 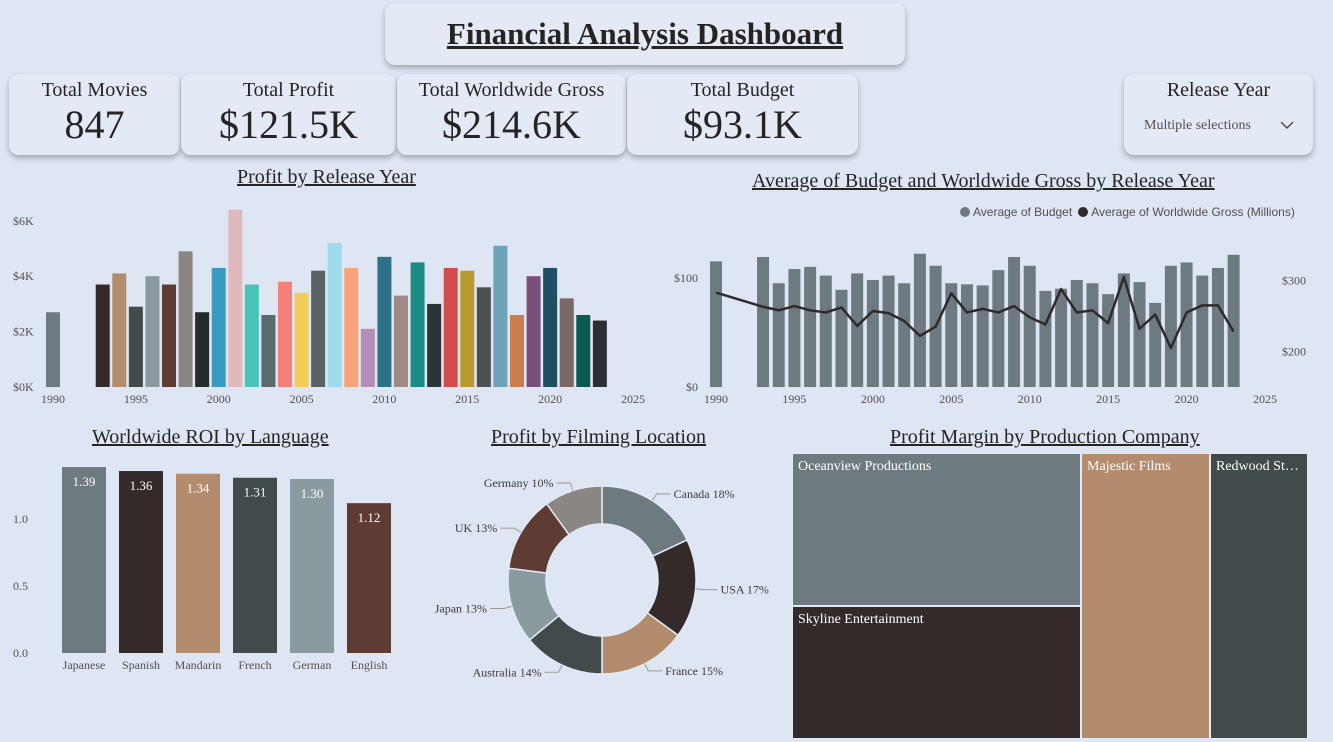 What do you see at coordinates (1233, 320) in the screenshot?
I see `budget-bar-2023` at bounding box center [1233, 320].